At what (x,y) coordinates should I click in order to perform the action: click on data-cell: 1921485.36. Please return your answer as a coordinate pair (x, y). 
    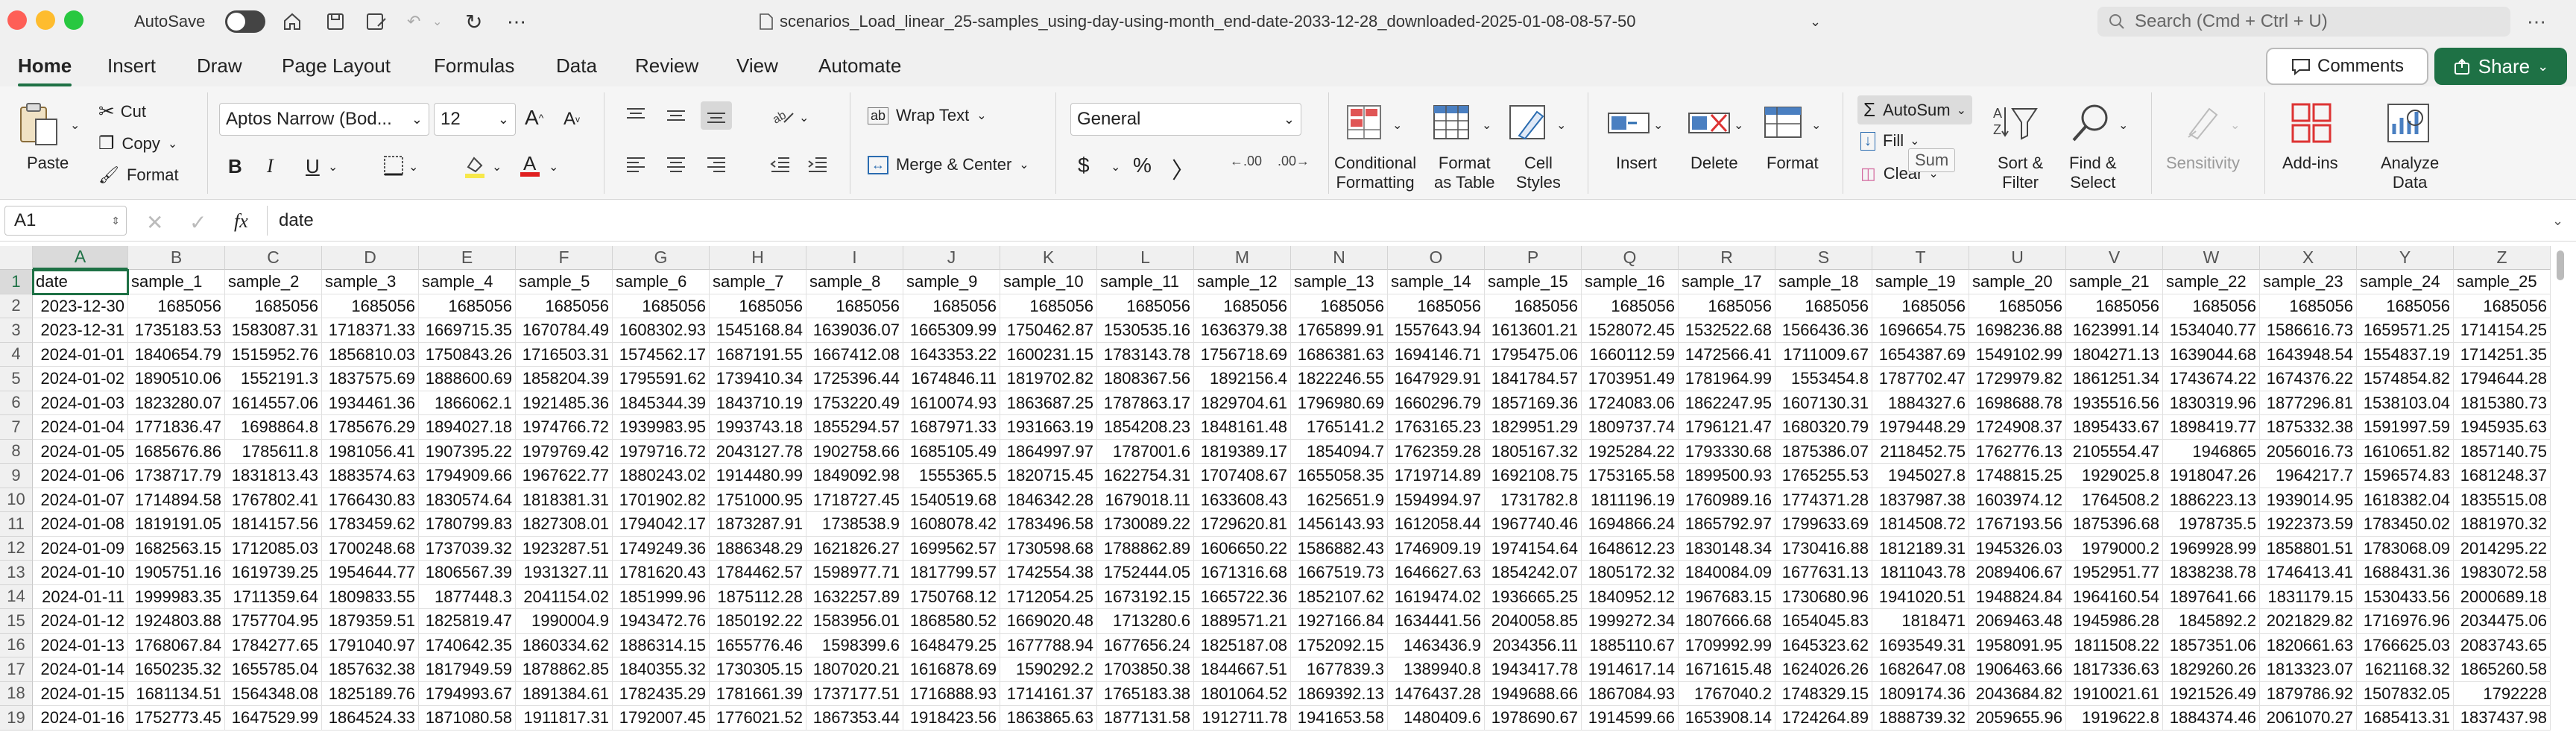
    Looking at the image, I should click on (564, 403).